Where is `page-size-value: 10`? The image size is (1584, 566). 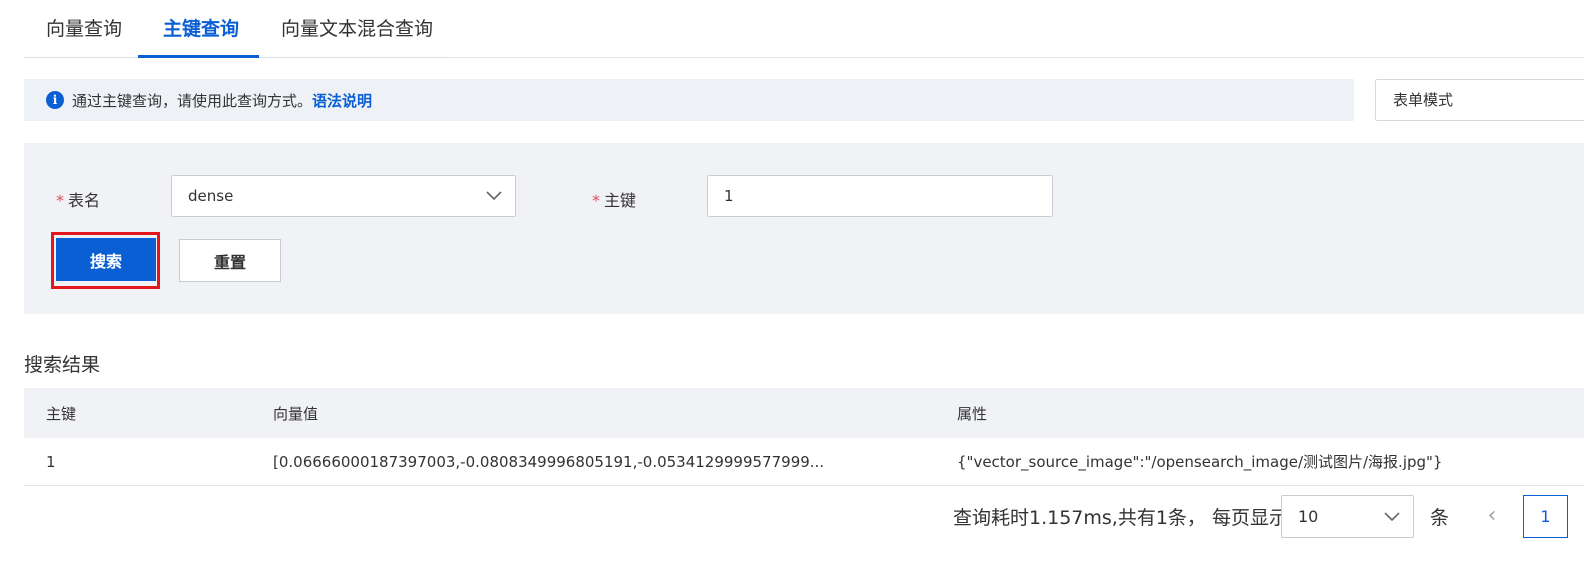
page-size-value: 10 is located at coordinates (1308, 516).